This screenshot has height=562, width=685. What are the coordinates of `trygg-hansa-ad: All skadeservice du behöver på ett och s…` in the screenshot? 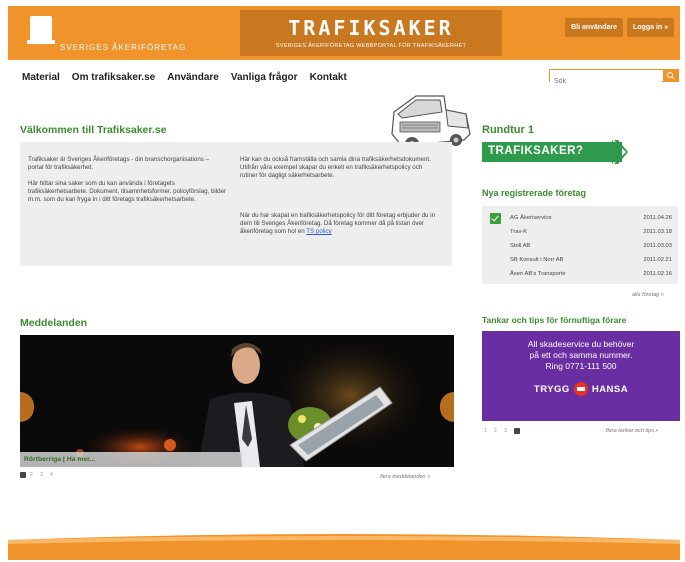 It's located at (581, 376).